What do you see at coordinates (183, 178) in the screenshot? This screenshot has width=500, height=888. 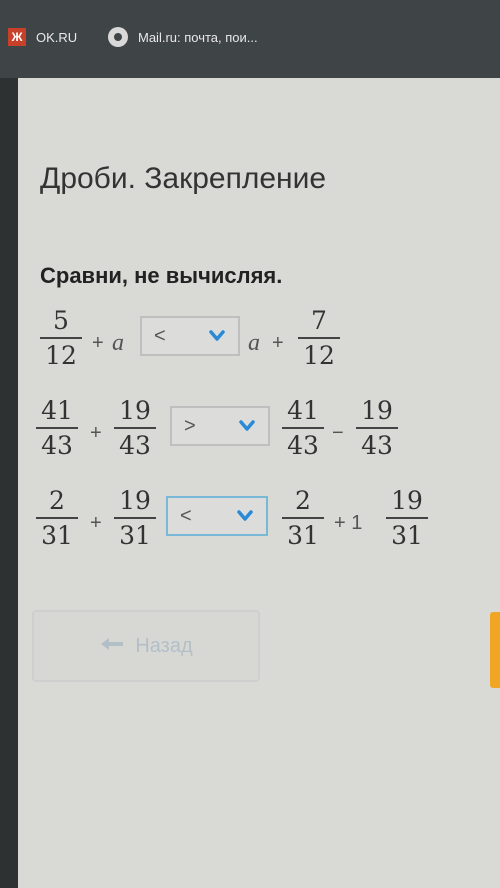 I see `page-title: Дроби. Закрепление` at bounding box center [183, 178].